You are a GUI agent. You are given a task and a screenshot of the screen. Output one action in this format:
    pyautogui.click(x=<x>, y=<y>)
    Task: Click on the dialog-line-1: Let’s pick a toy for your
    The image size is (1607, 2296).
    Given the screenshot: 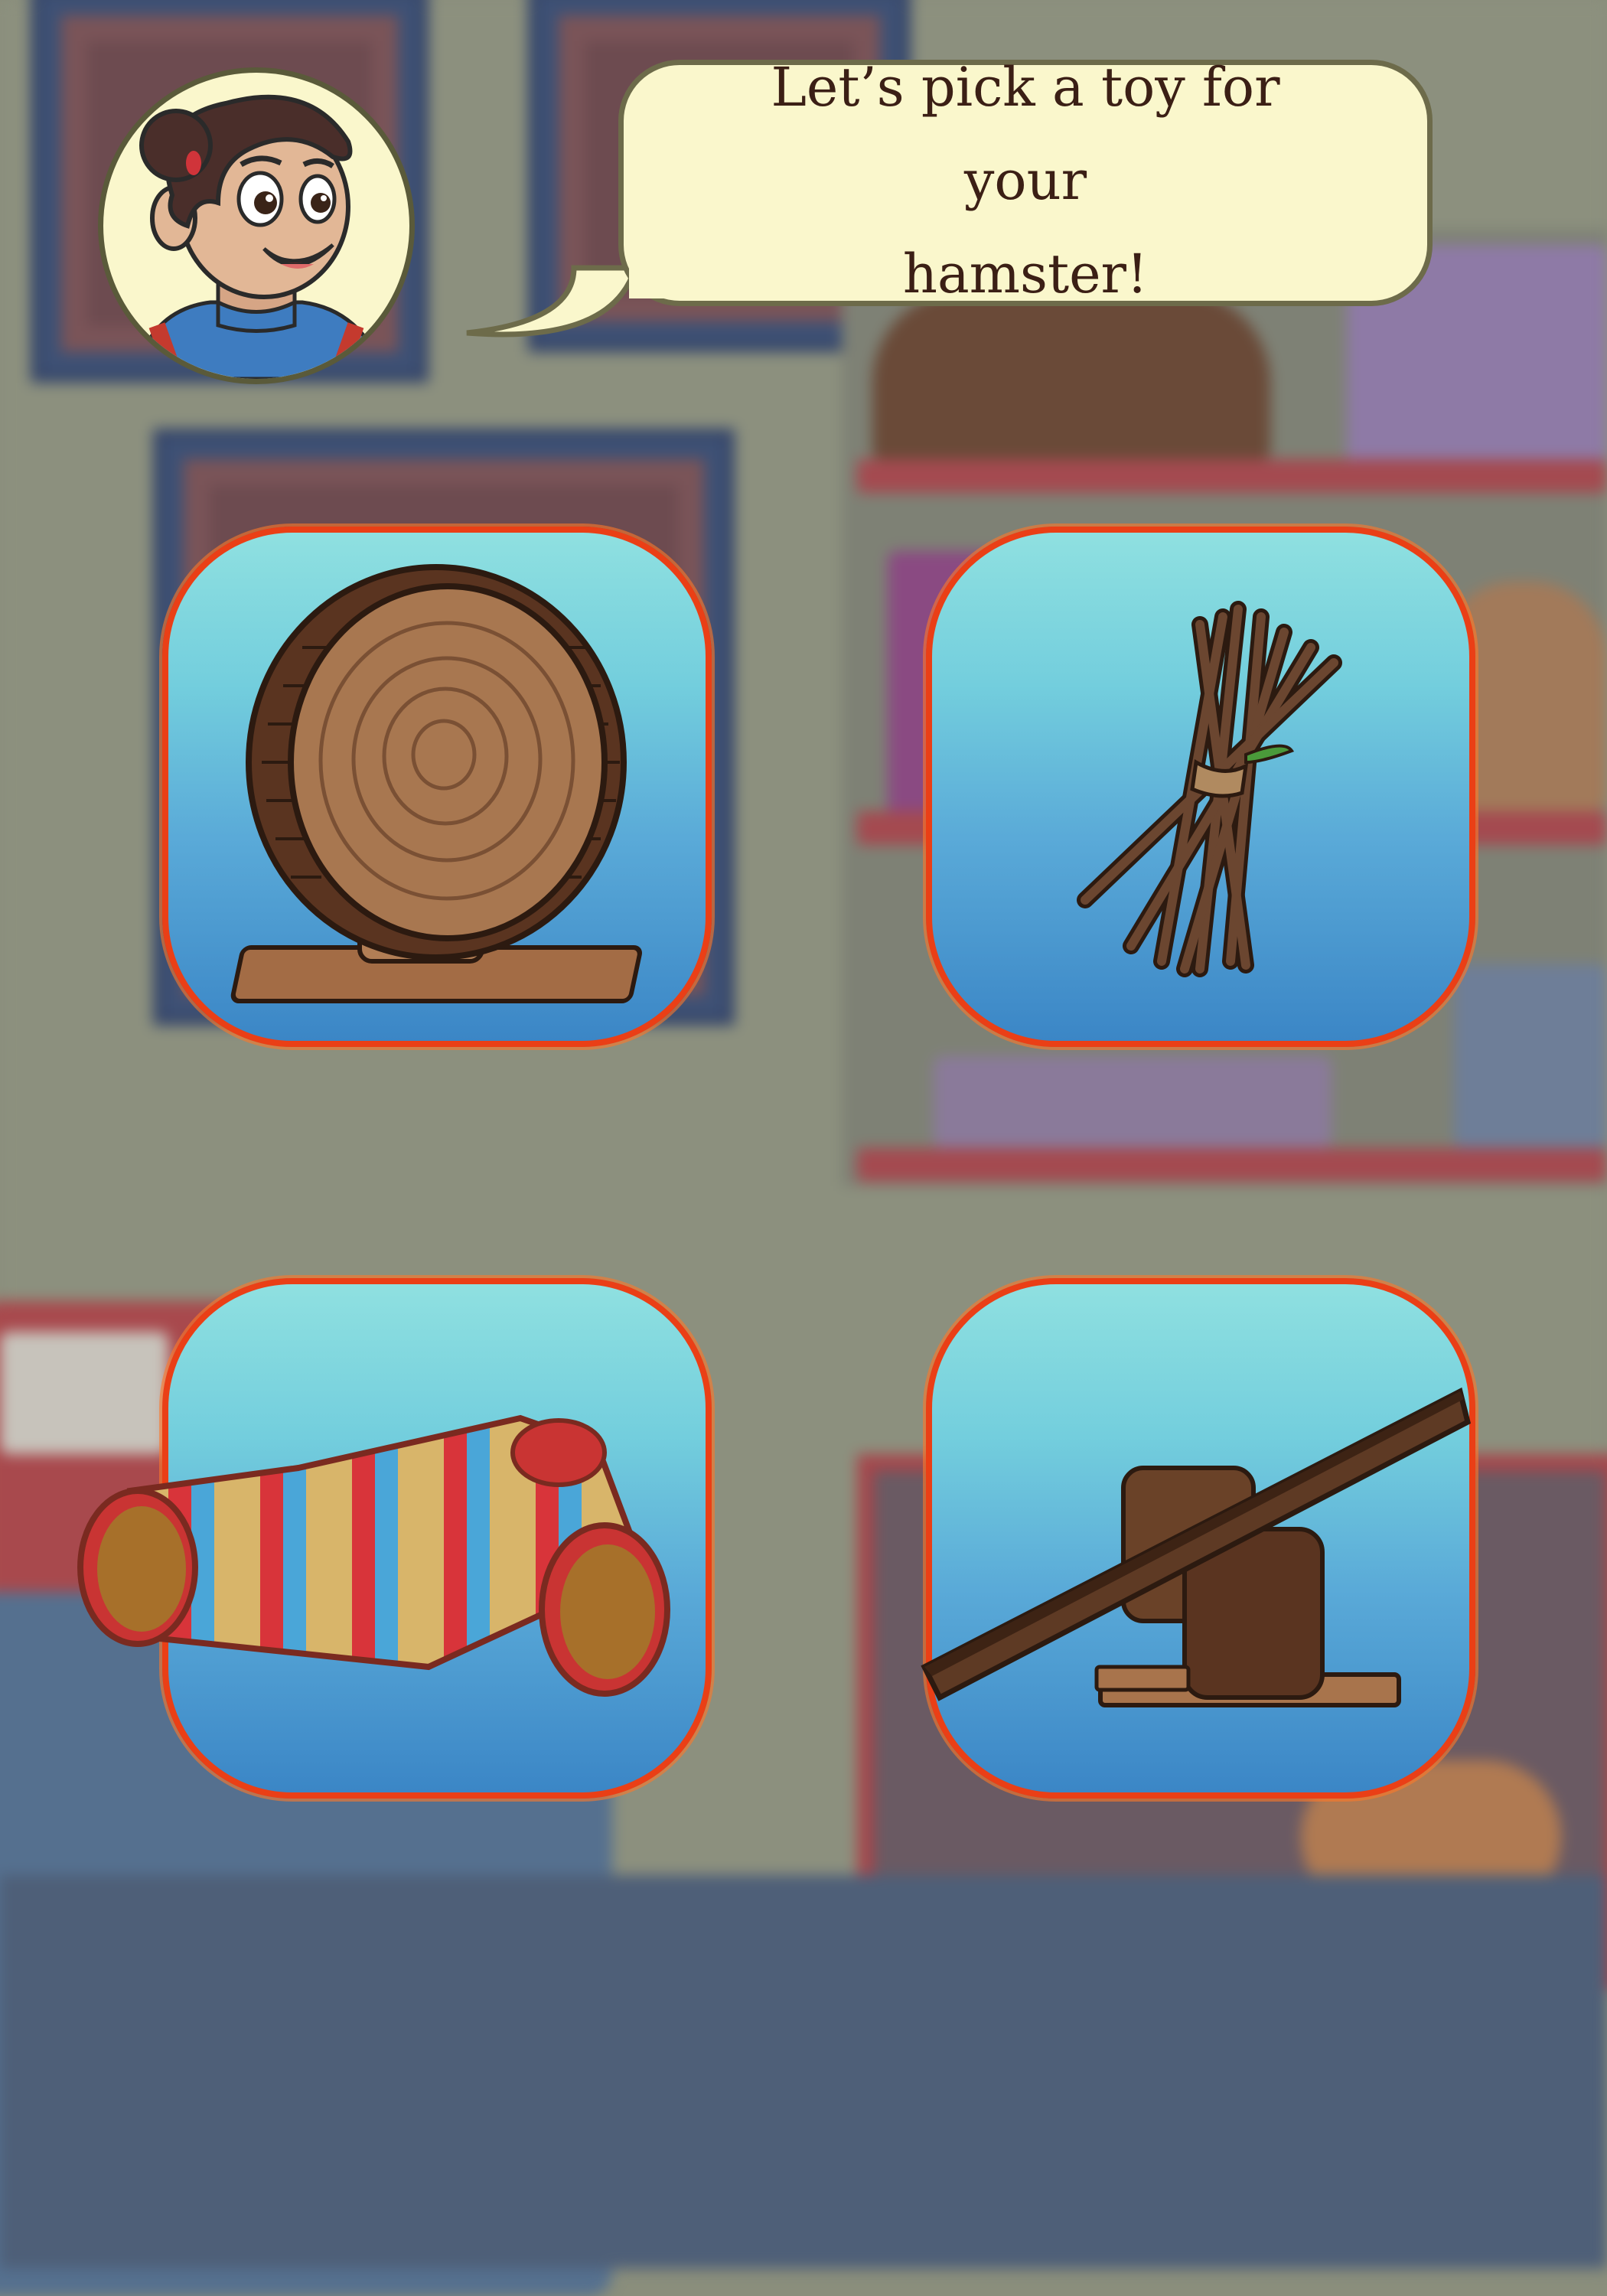 What is the action you would take?
    pyautogui.click(x=1025, y=134)
    